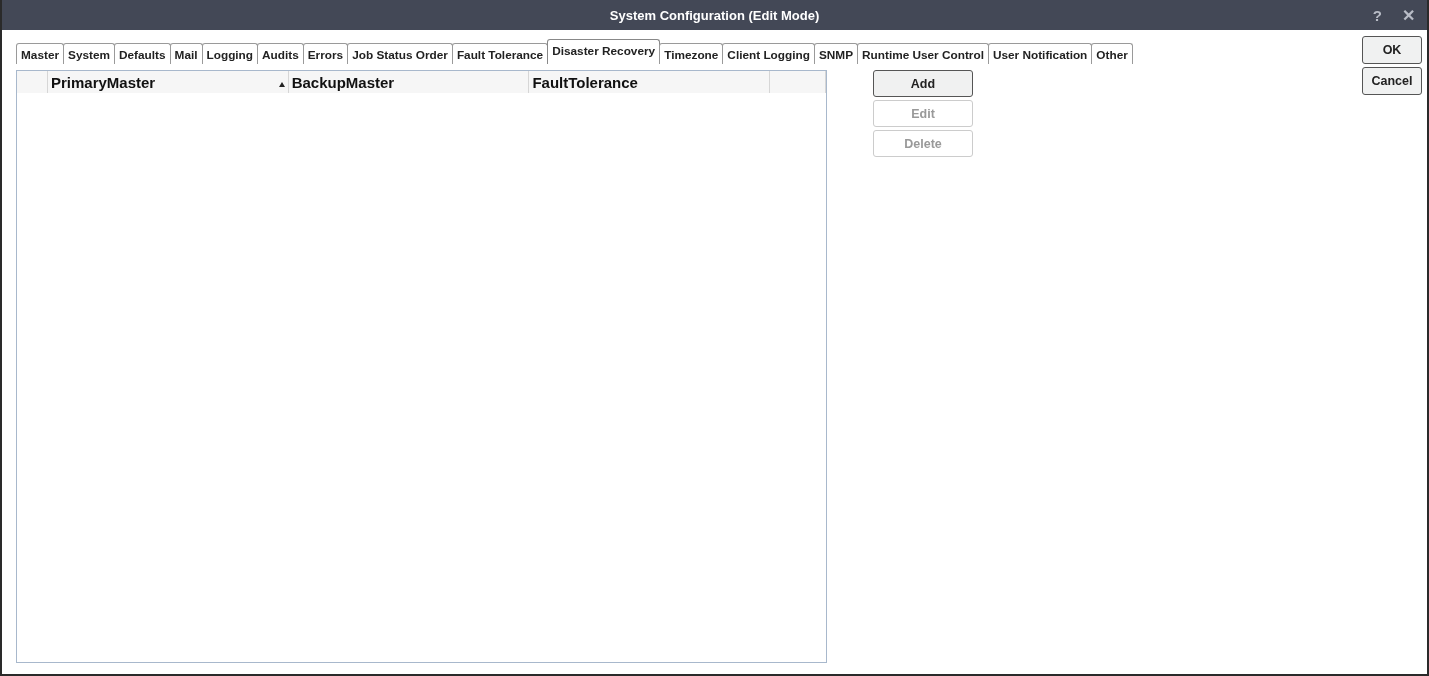  What do you see at coordinates (409, 82) in the screenshot?
I see `column-header: BackupMaster` at bounding box center [409, 82].